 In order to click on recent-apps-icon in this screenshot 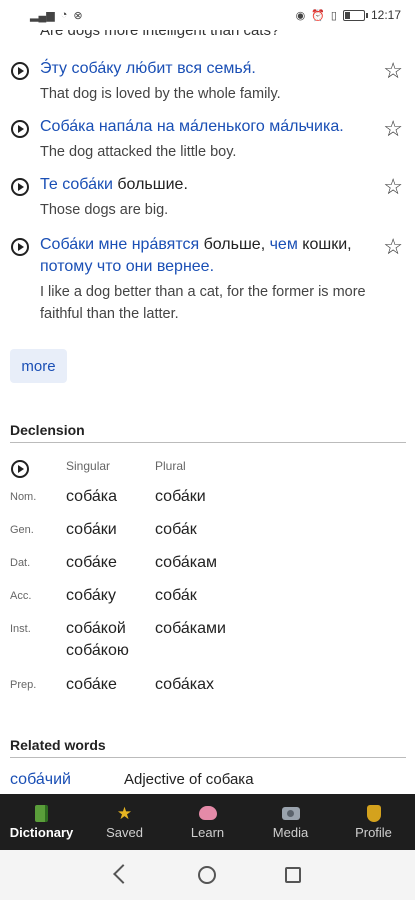, I will do `click(292, 875)`.